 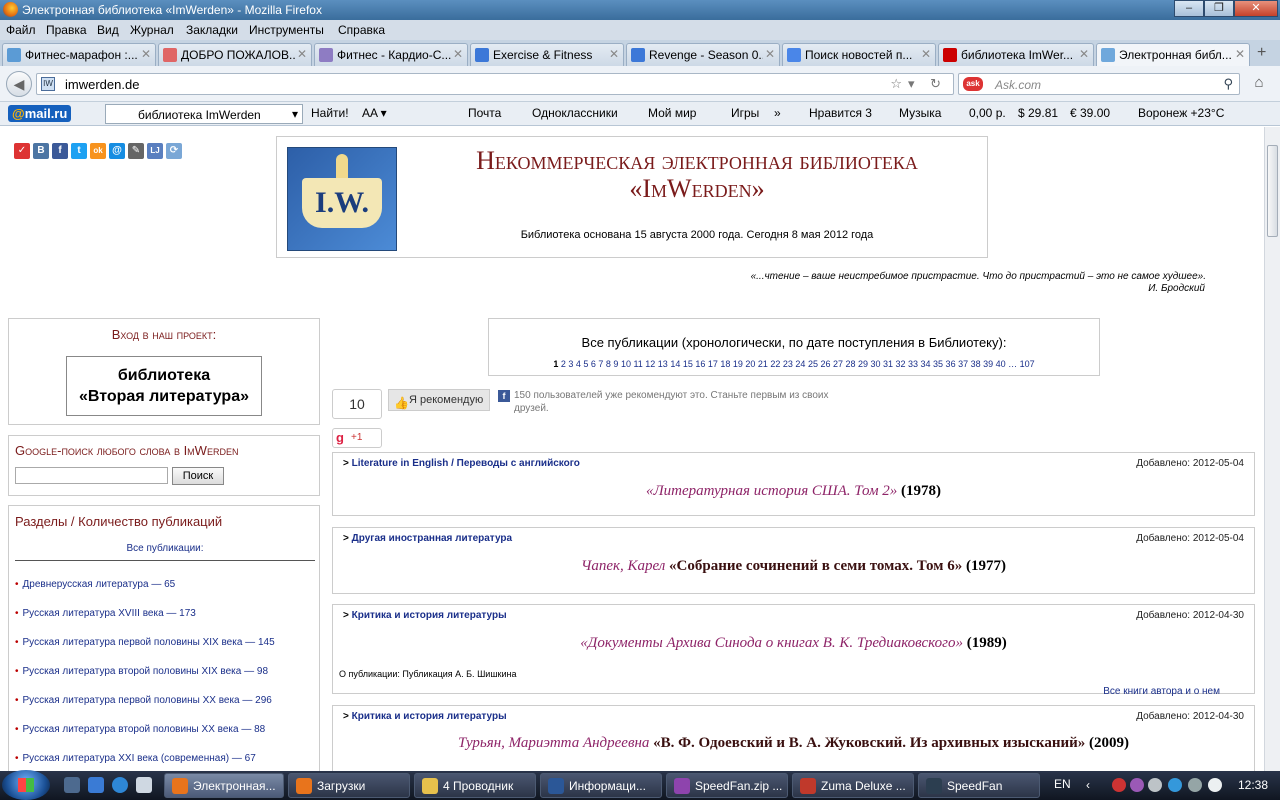 What do you see at coordinates (771, 491) in the screenshot?
I see `publication-book-link: «Литературная история США. Том 2»` at bounding box center [771, 491].